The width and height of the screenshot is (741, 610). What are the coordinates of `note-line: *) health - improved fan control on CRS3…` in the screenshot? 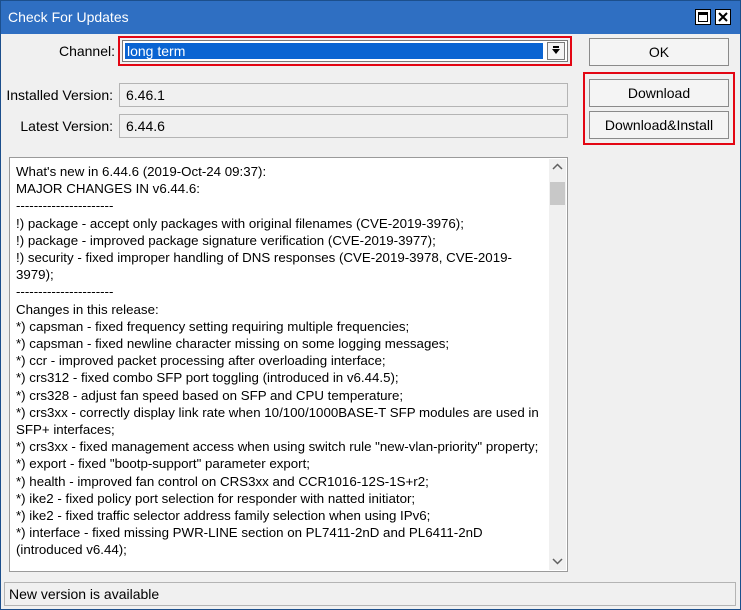 It's located at (222, 481).